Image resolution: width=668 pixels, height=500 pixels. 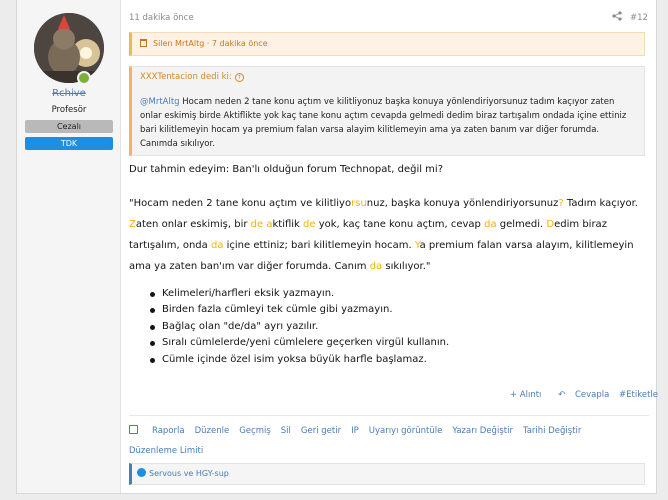 I want to click on highlight: de, so click(x=309, y=224).